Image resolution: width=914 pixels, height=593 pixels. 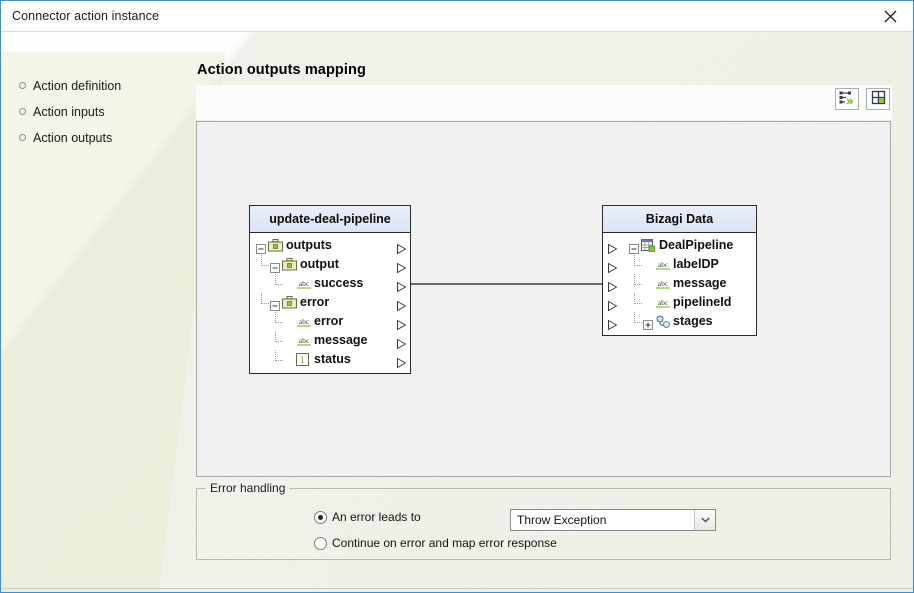 What do you see at coordinates (613, 520) in the screenshot?
I see `error-action-select: Throw Exception` at bounding box center [613, 520].